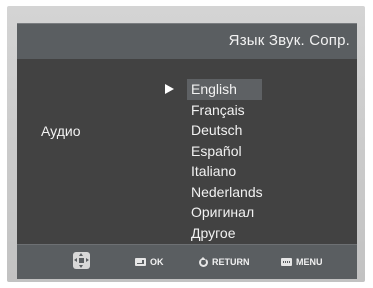  What do you see at coordinates (227, 212) in the screenshot?
I see `option-original: Оригинал` at bounding box center [227, 212].